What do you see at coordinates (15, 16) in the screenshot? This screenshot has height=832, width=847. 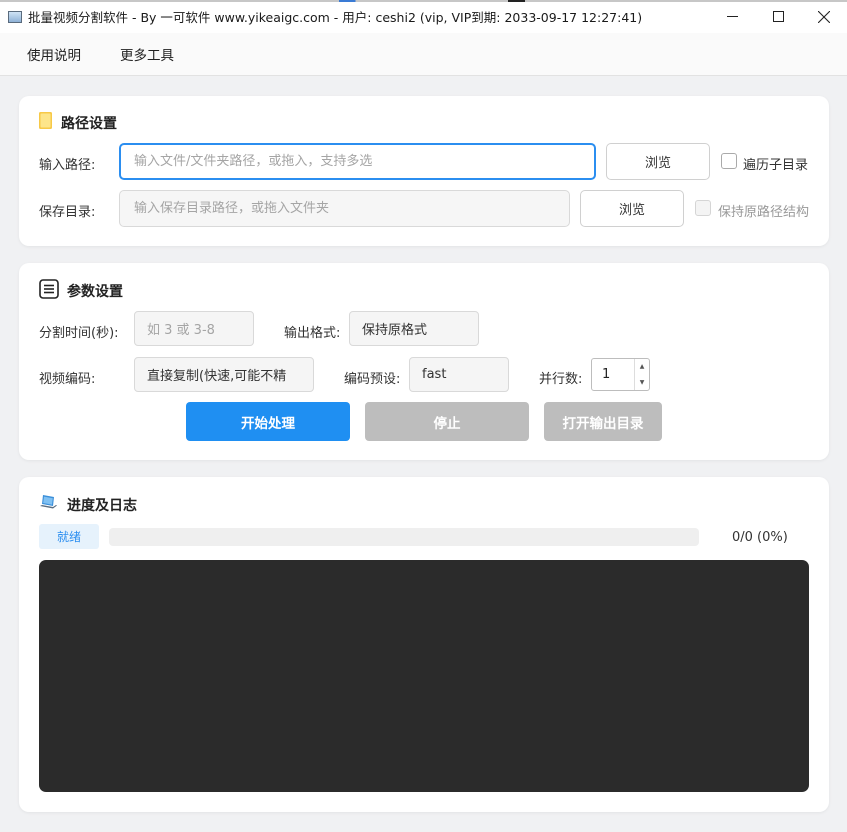 I see `app-icon` at bounding box center [15, 16].